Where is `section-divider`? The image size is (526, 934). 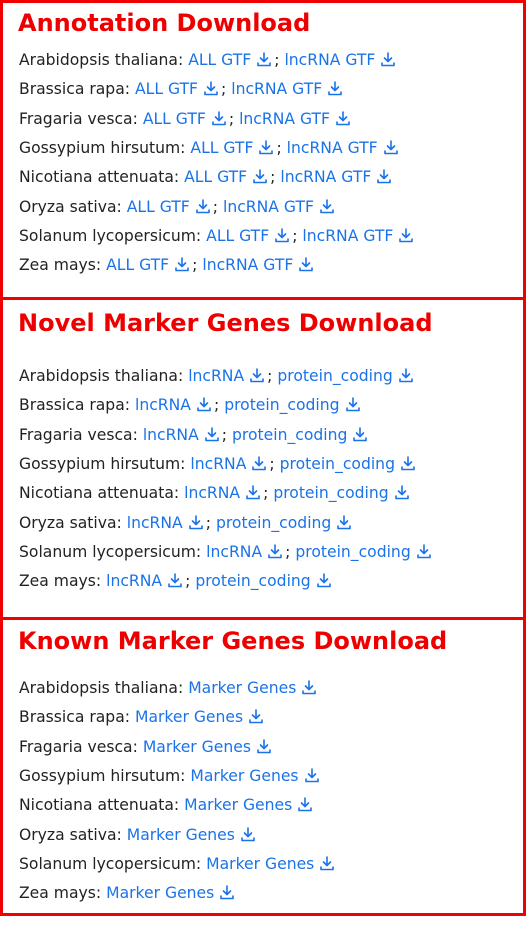 section-divider is located at coordinates (263, 298).